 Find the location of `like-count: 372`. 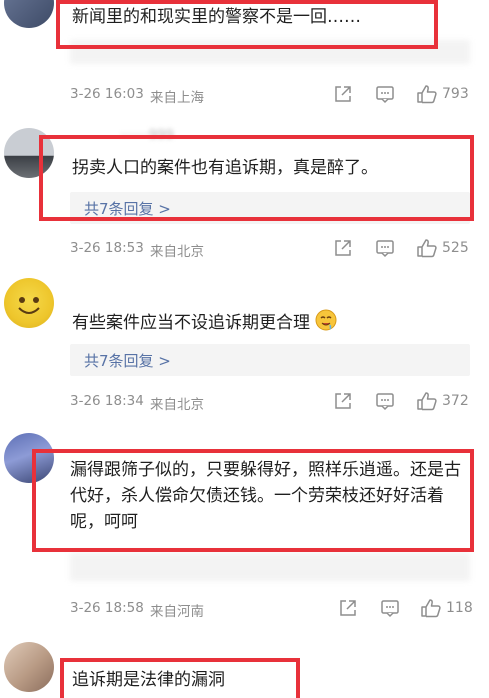

like-count: 372 is located at coordinates (455, 401).